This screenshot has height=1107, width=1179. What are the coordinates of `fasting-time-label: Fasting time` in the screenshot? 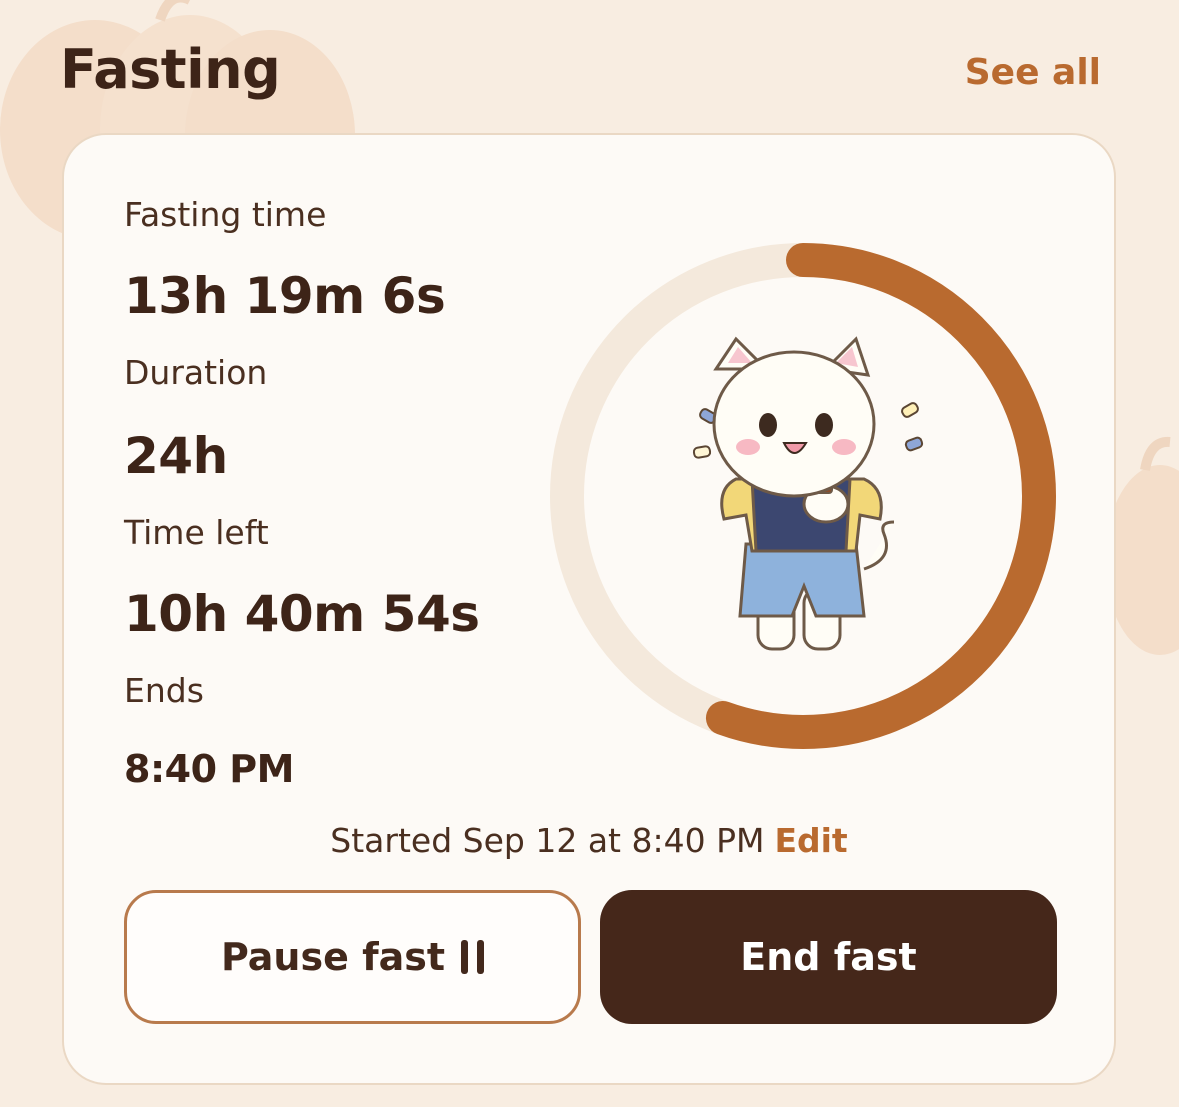 It's located at (225, 214).